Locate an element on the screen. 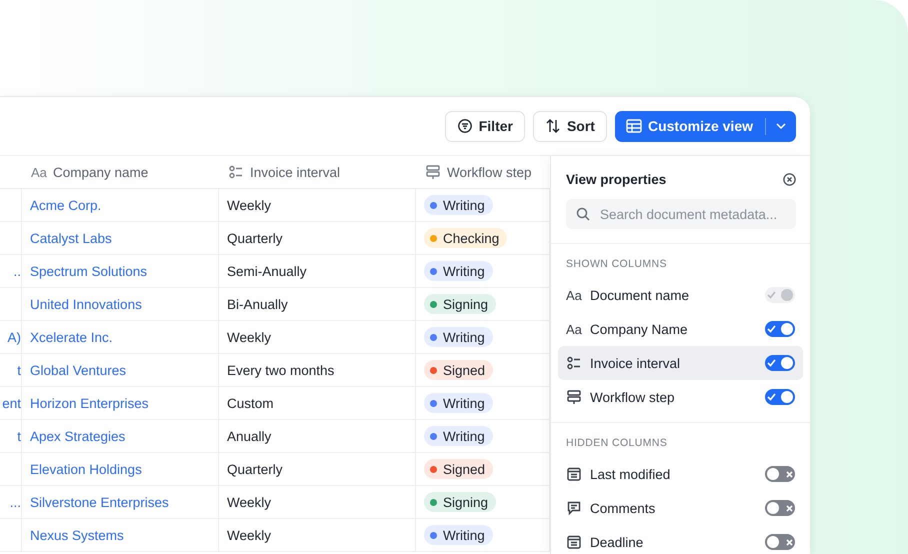  table-icon is located at coordinates (634, 126).